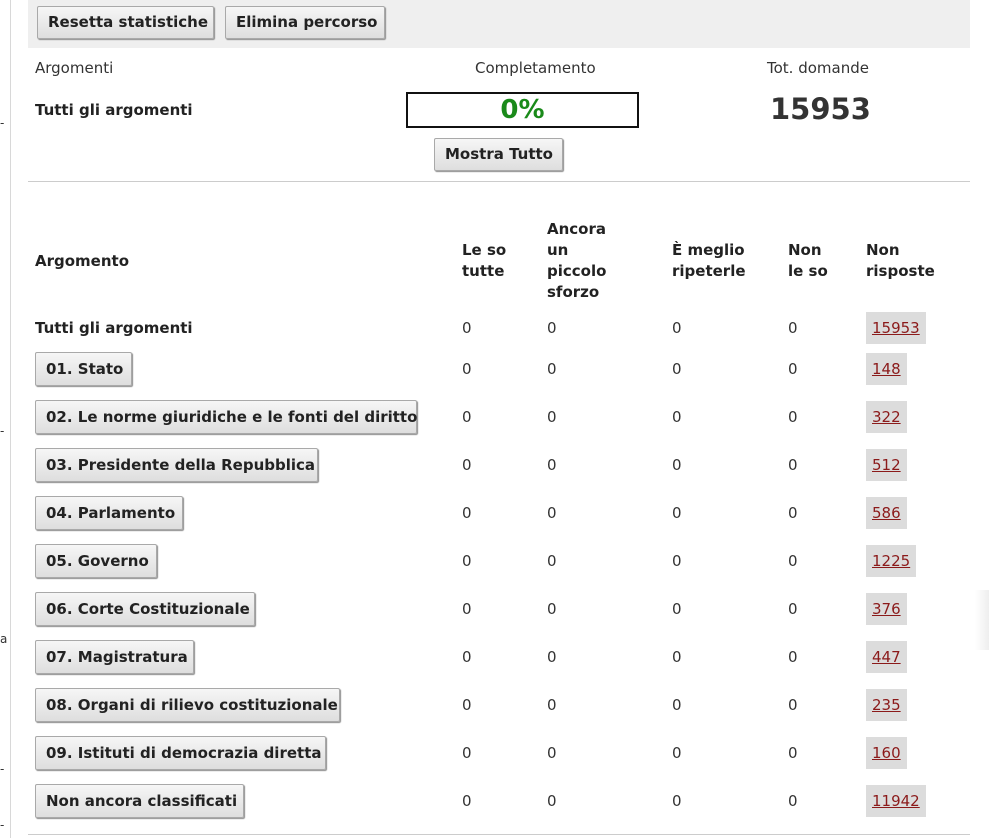 The image size is (989, 838). Describe the element at coordinates (900, 260) in the screenshot. I see `header-unanswered: Non risposte` at that location.